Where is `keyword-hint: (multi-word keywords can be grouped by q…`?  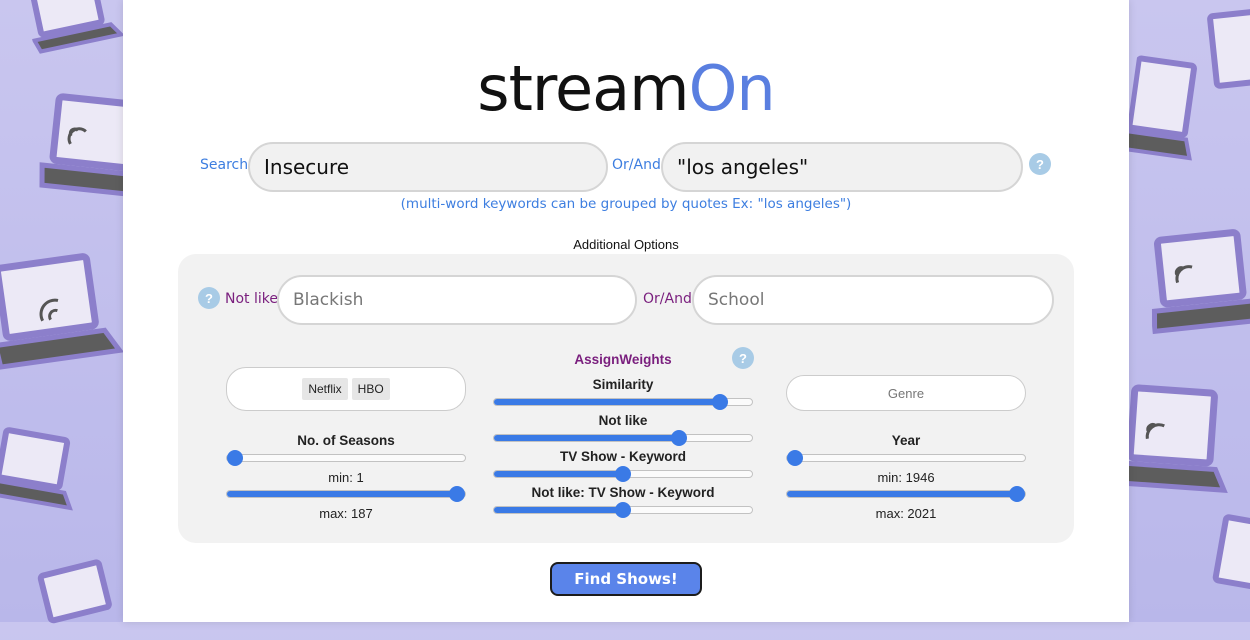
keyword-hint: (multi-word keywords can be grouped by q… is located at coordinates (626, 204).